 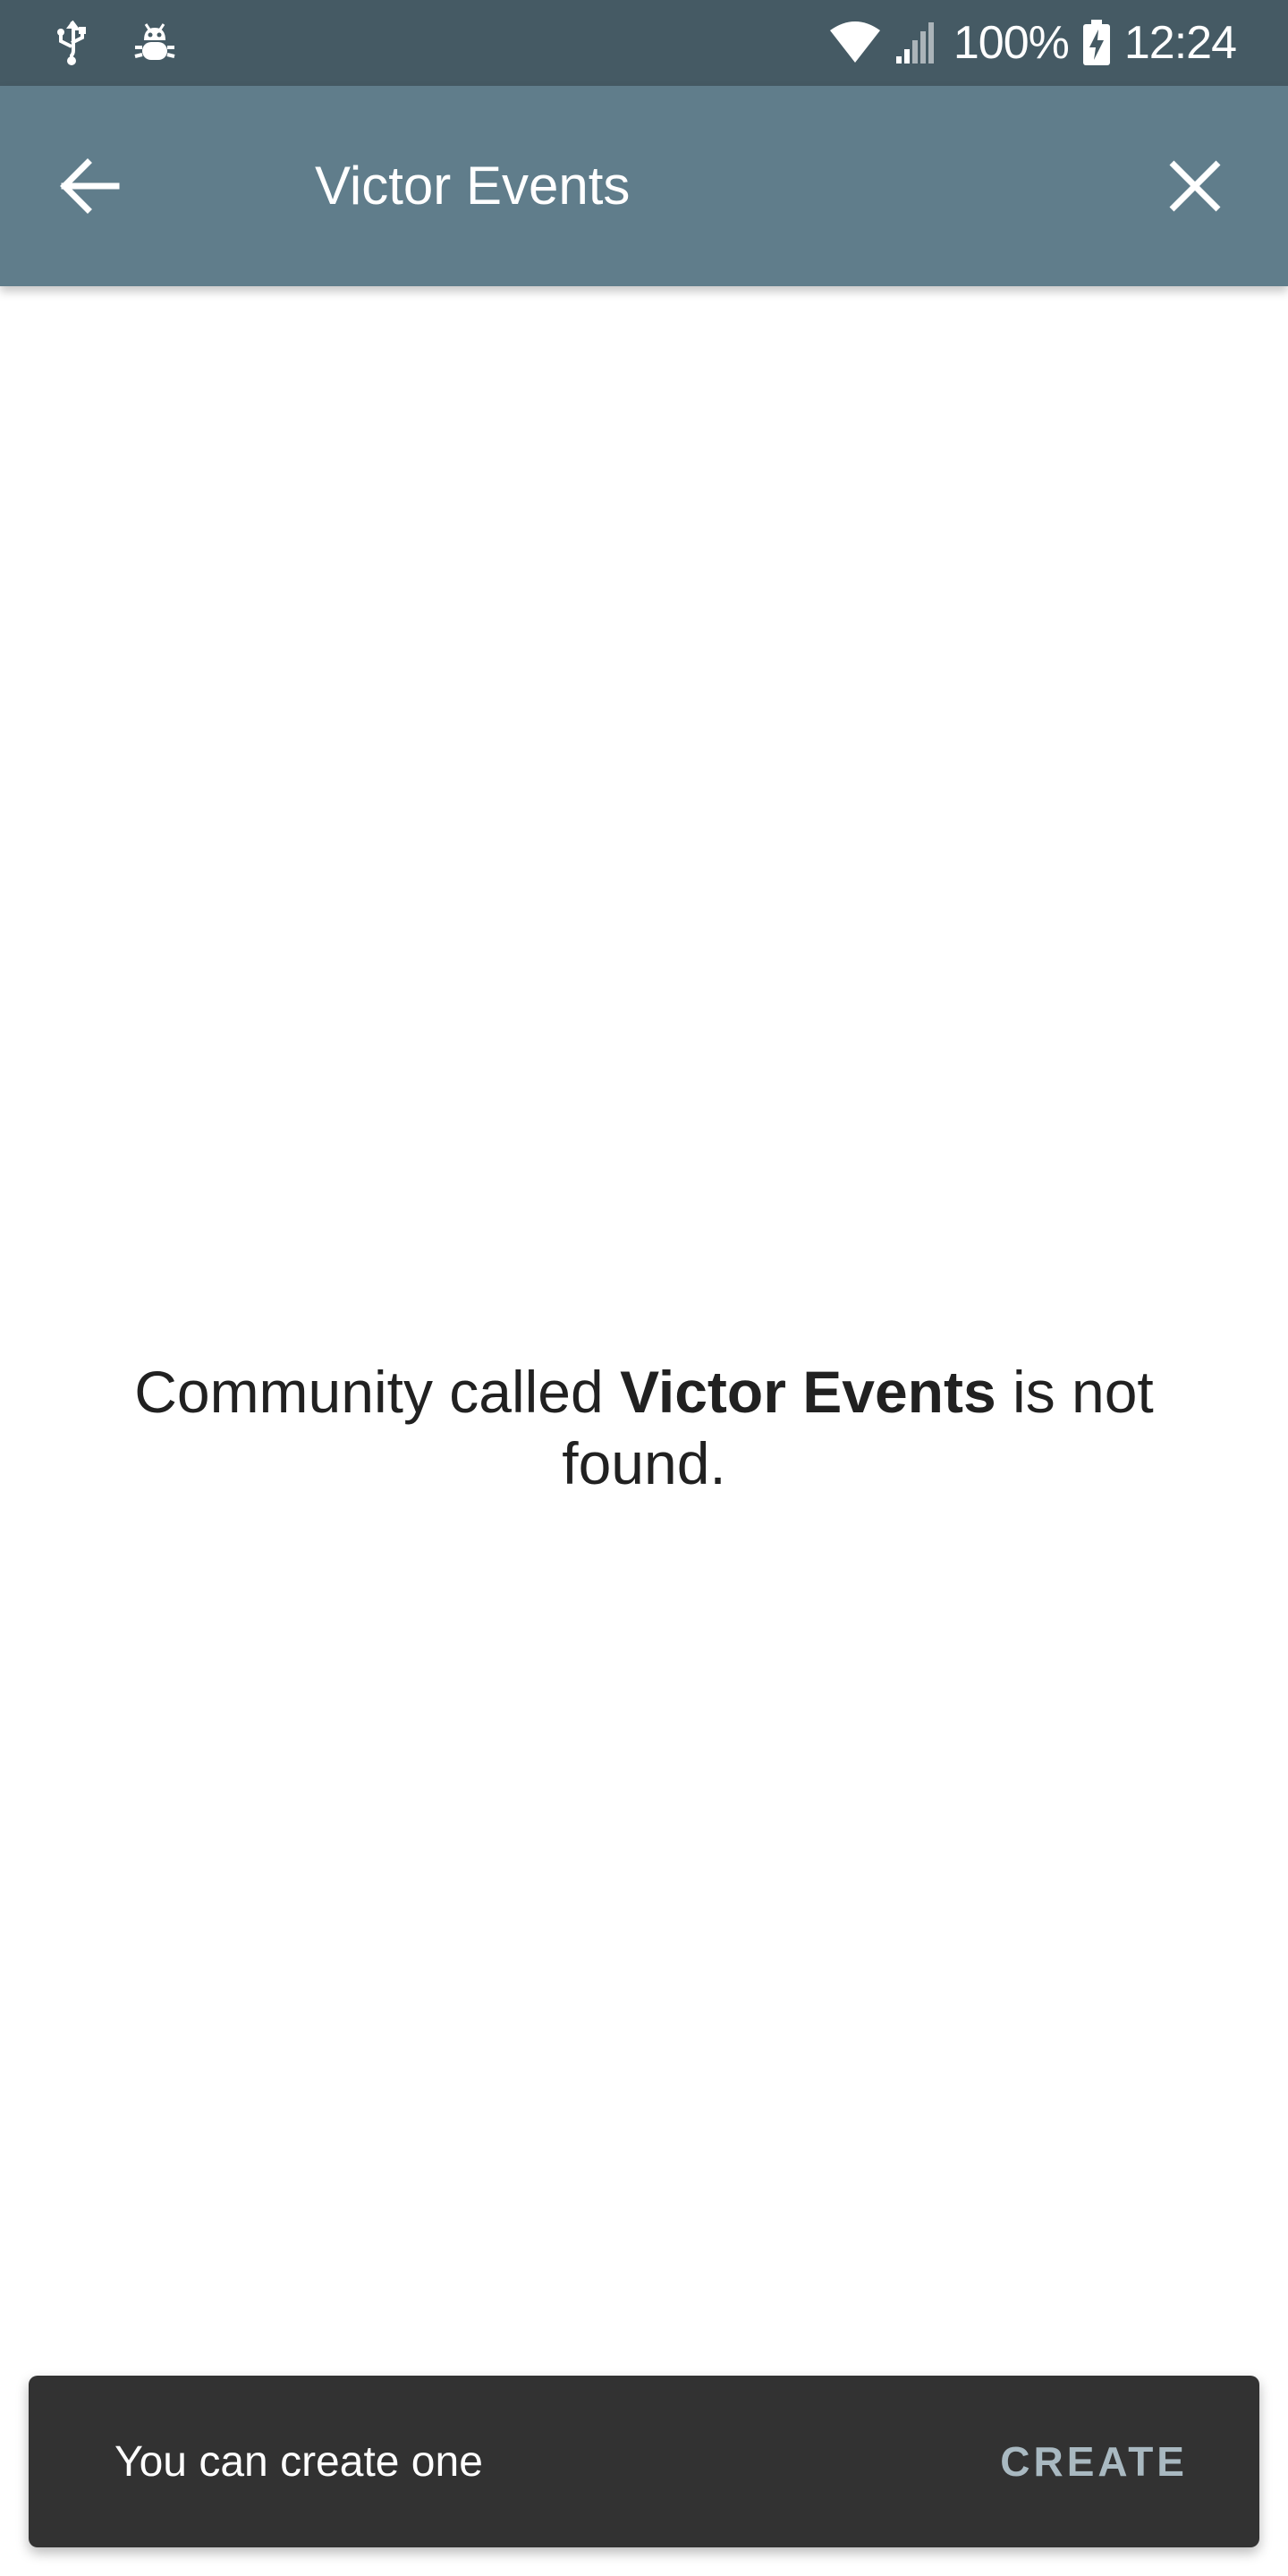 What do you see at coordinates (1096, 43) in the screenshot?
I see `battery-charging-icon` at bounding box center [1096, 43].